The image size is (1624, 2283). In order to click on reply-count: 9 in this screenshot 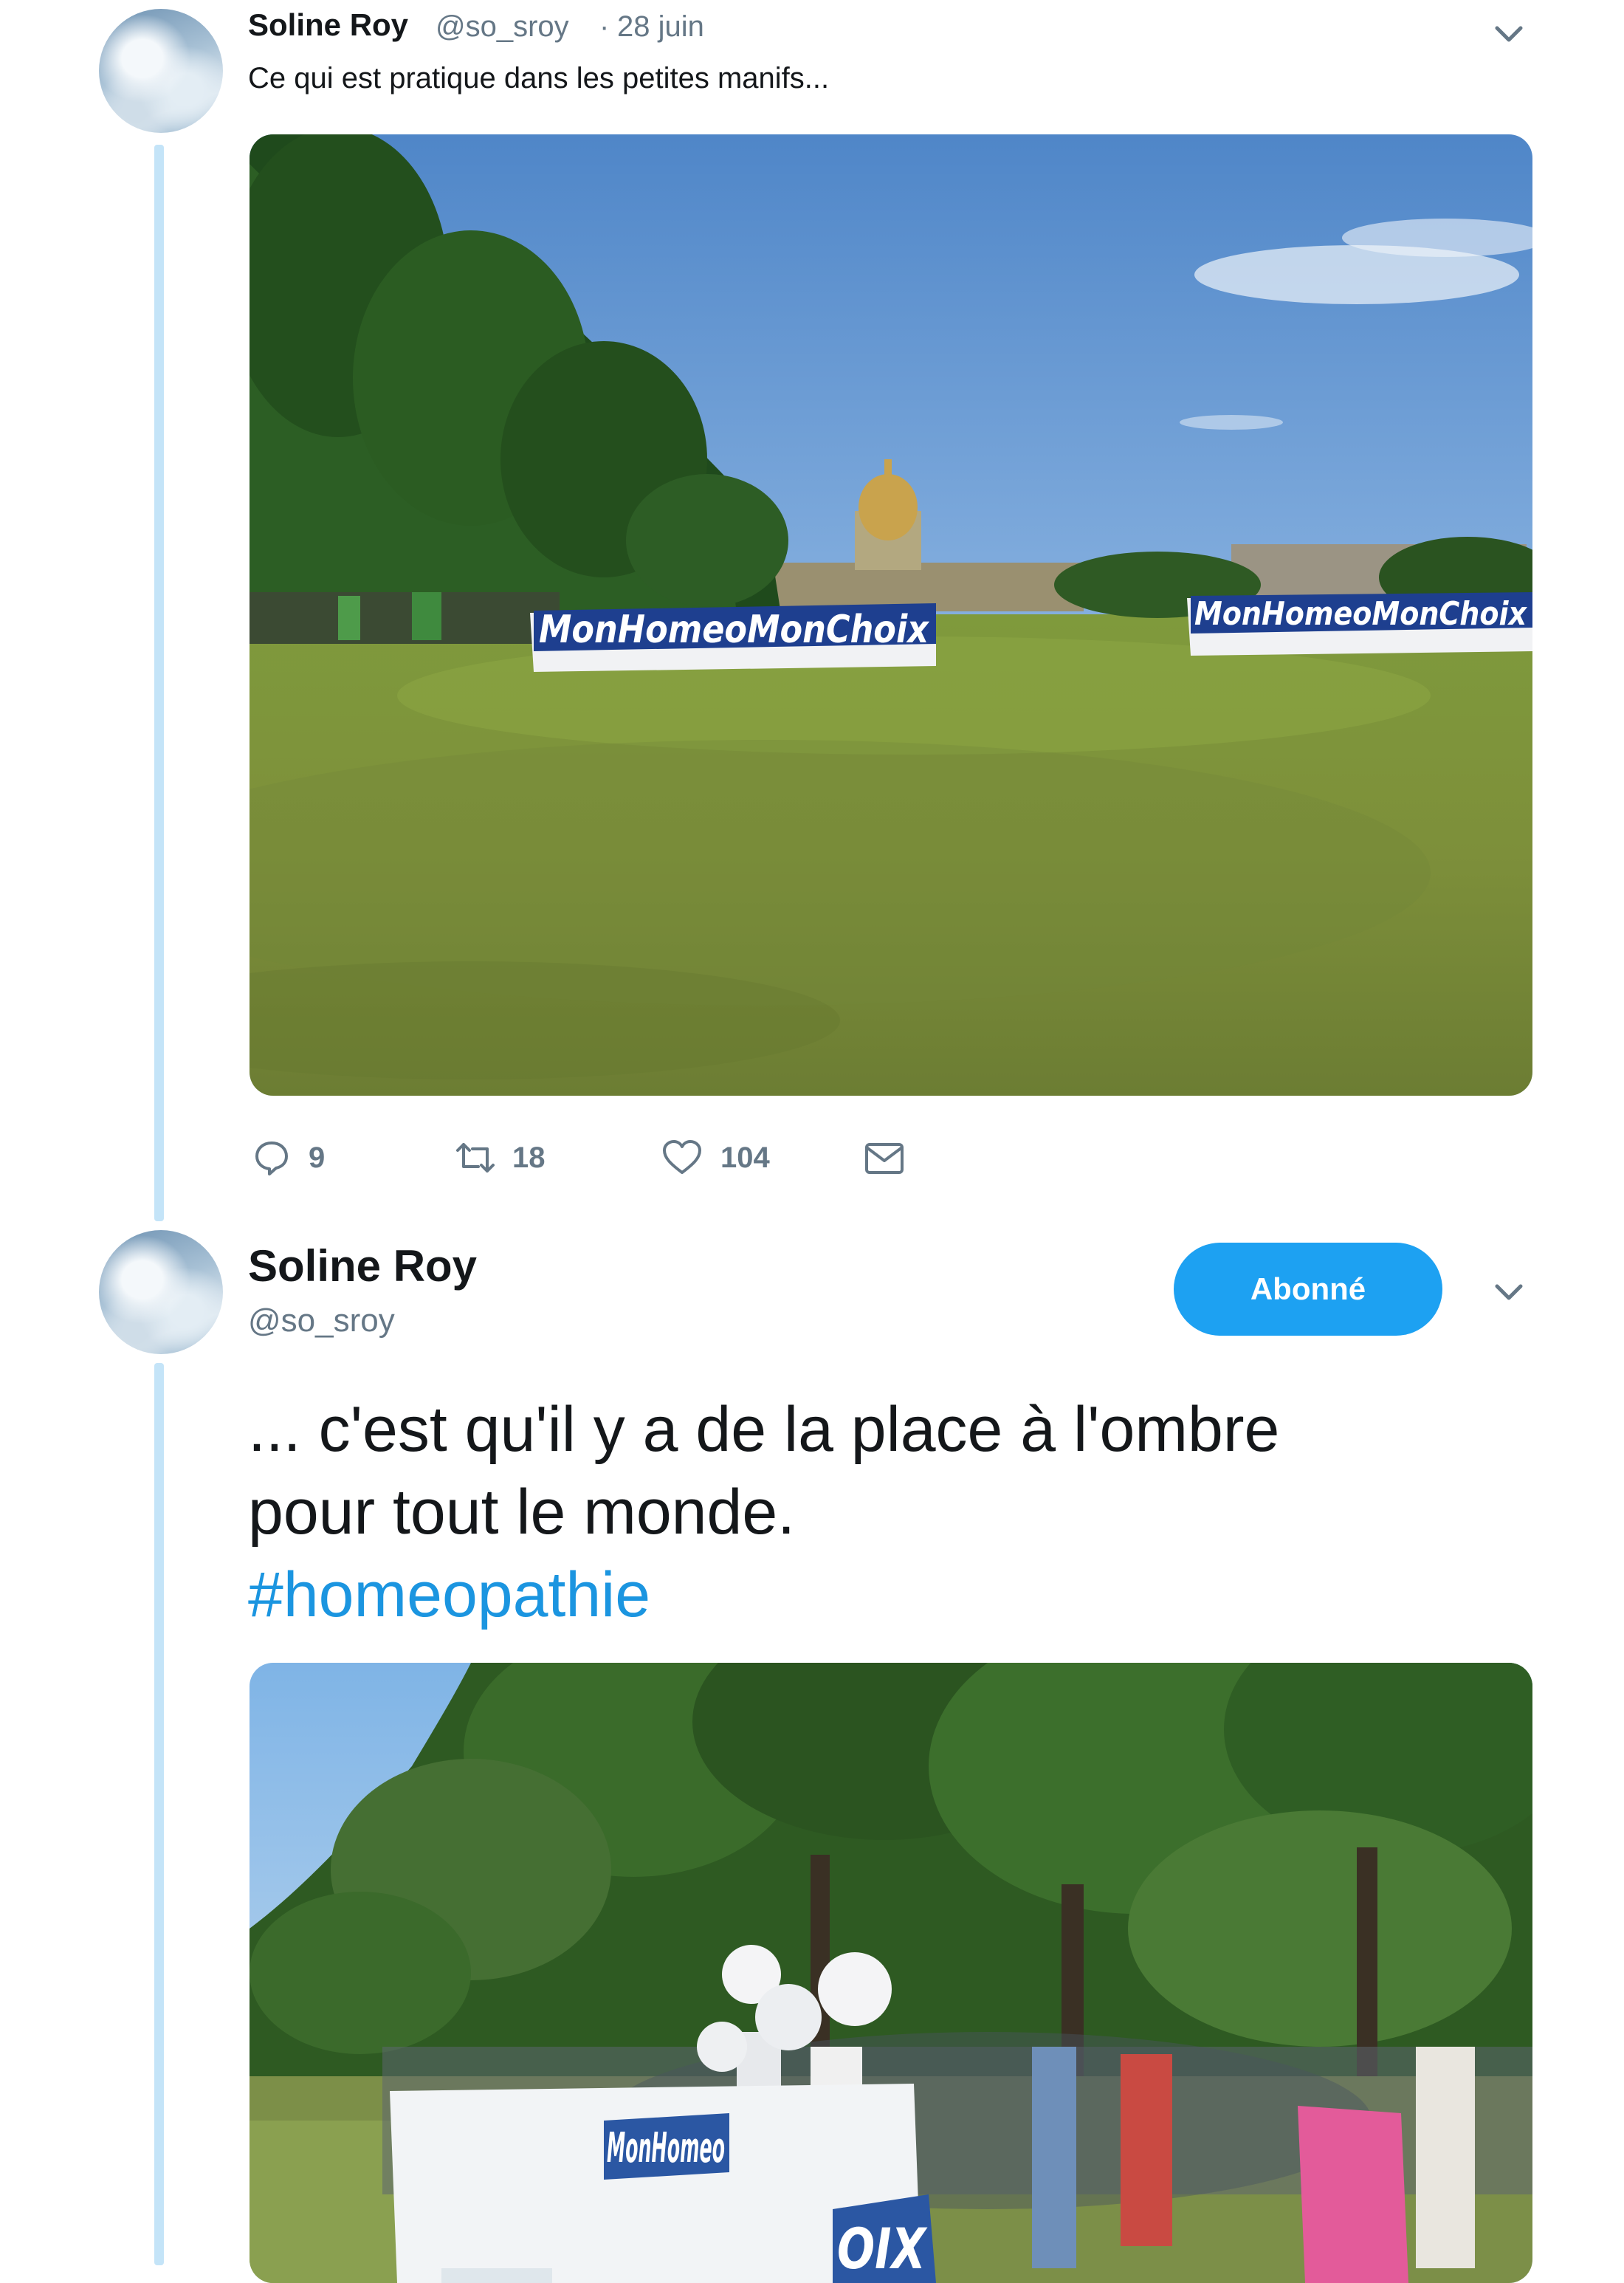, I will do `click(317, 1157)`.